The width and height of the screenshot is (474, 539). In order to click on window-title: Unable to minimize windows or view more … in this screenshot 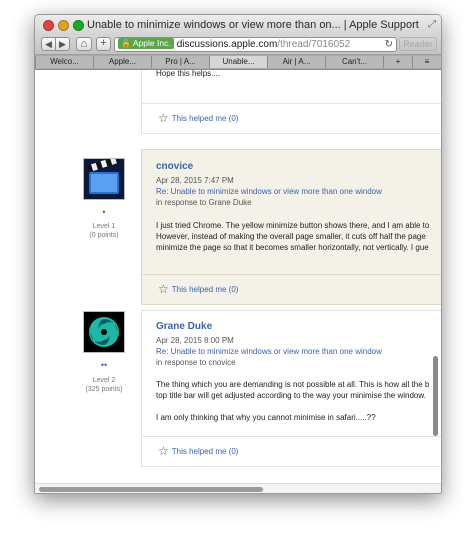, I will do `click(254, 25)`.